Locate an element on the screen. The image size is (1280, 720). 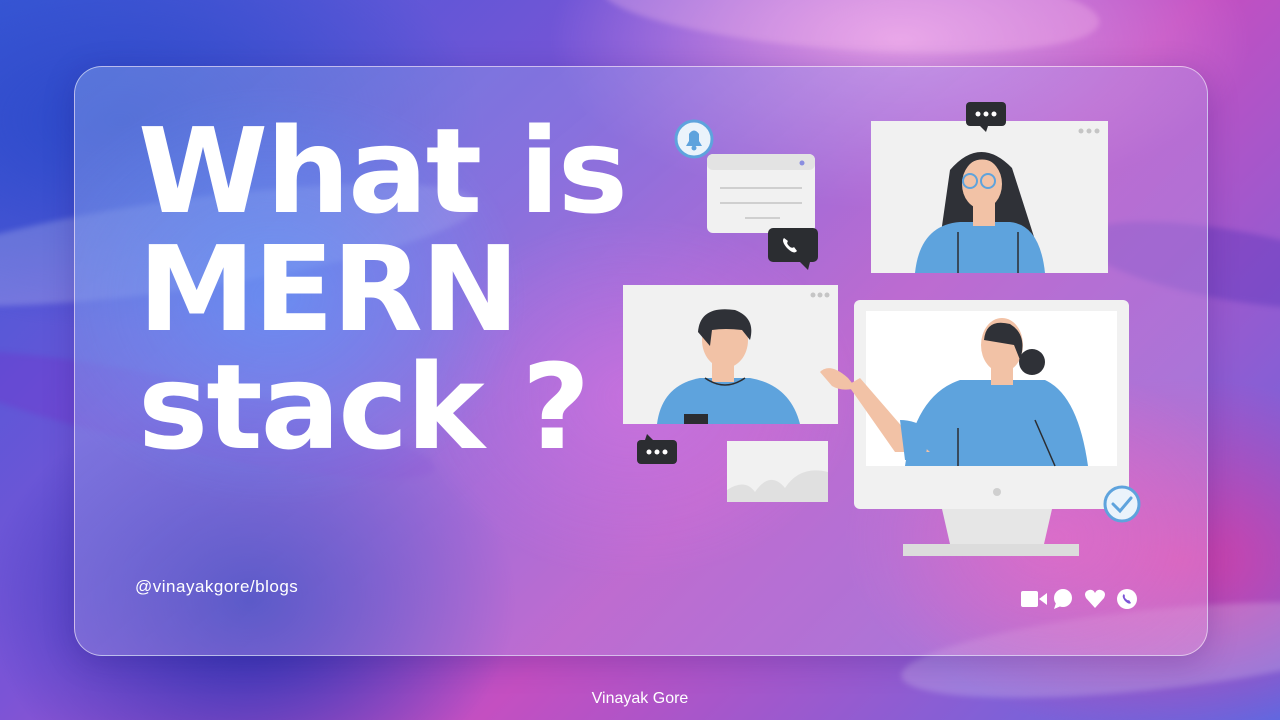
social-icons is located at coordinates (1079, 599).